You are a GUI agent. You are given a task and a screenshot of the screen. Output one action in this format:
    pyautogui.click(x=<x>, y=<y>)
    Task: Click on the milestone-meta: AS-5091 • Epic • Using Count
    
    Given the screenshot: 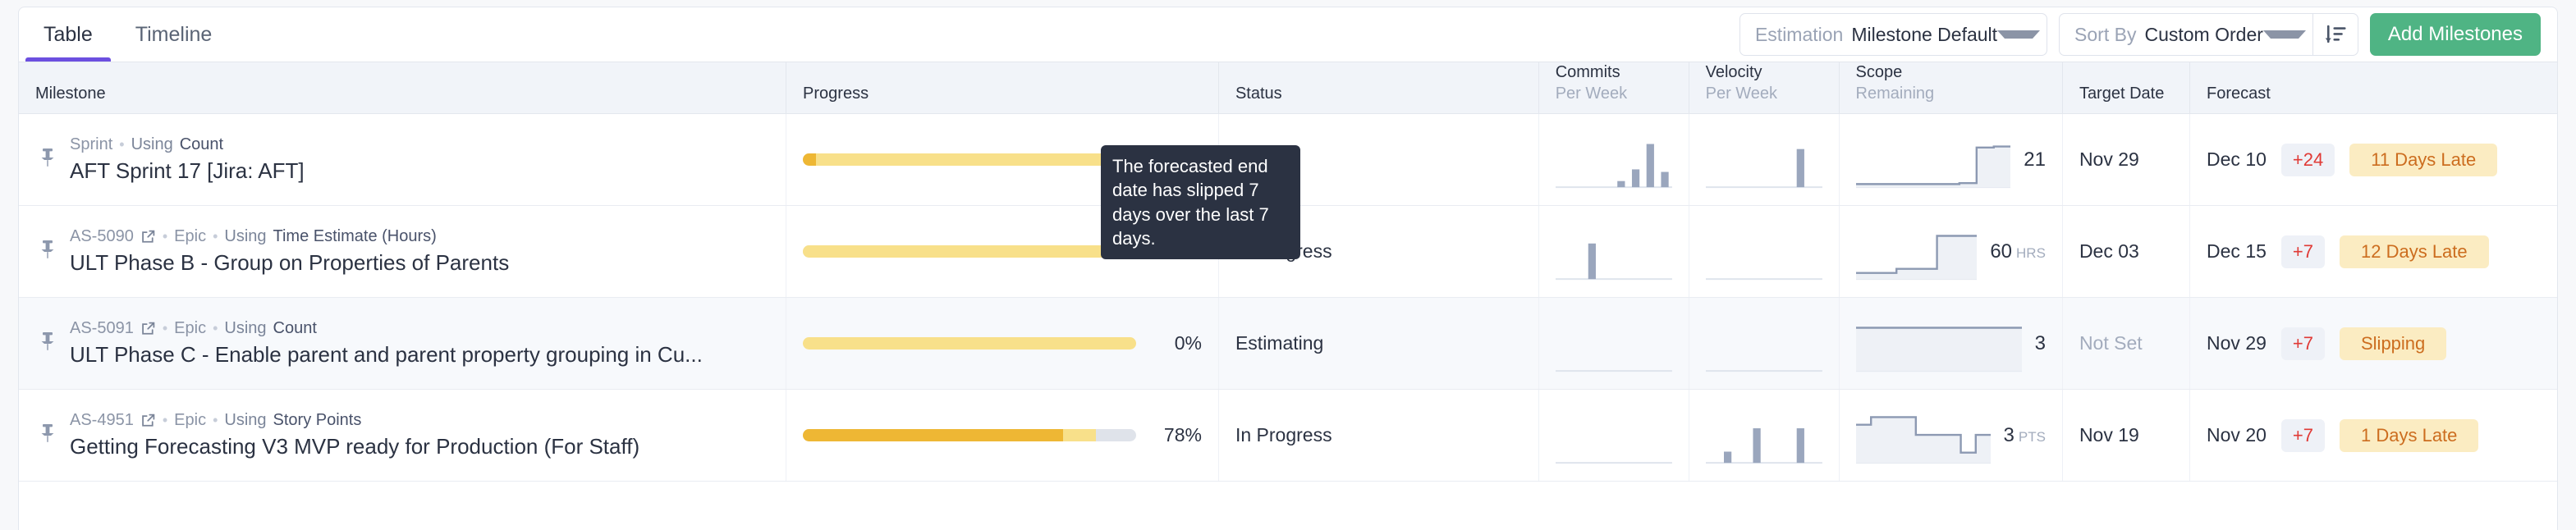 What is the action you would take?
    pyautogui.click(x=387, y=328)
    